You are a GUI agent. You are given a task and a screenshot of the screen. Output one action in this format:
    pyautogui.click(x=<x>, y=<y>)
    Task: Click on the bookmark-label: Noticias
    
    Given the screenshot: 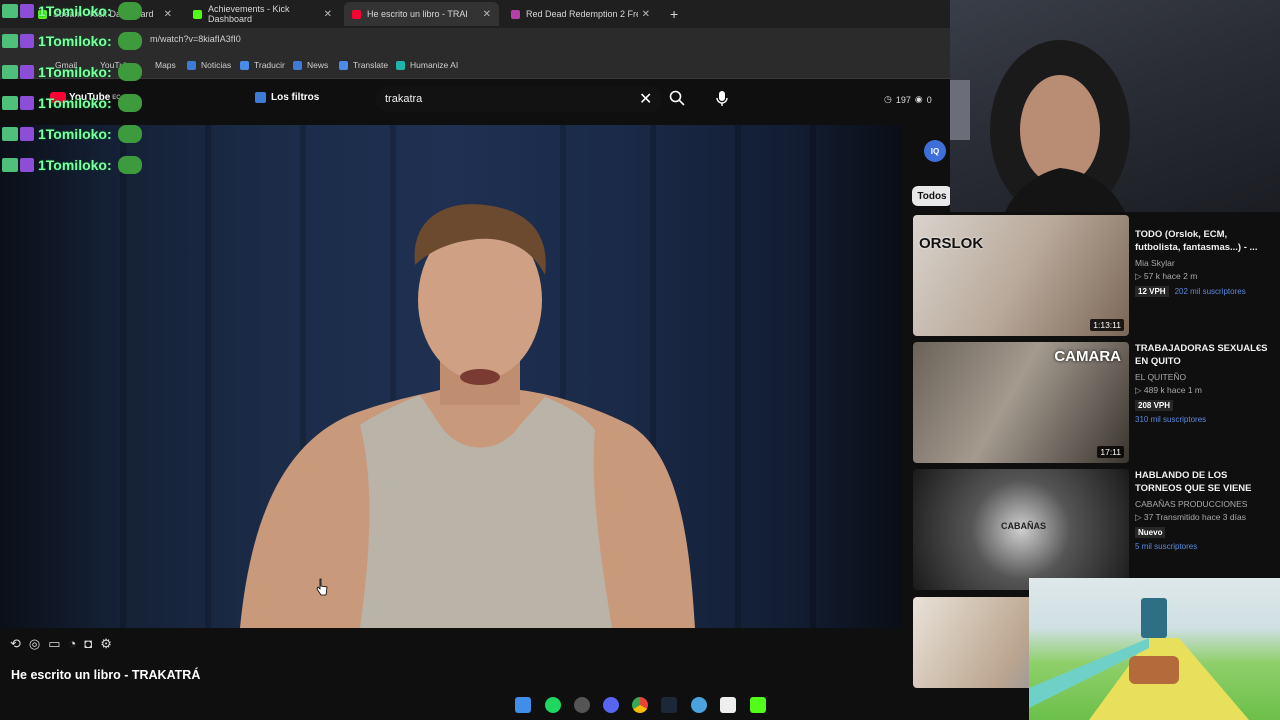 What is the action you would take?
    pyautogui.click(x=216, y=65)
    